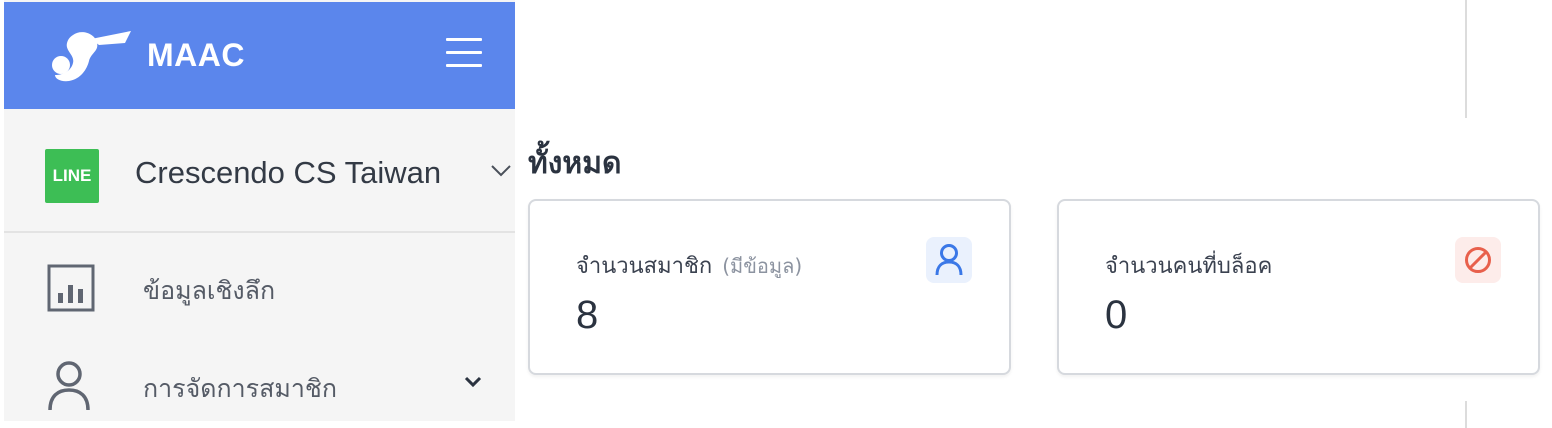 The width and height of the screenshot is (1552, 428). I want to click on hamburger-icon, so click(464, 53).